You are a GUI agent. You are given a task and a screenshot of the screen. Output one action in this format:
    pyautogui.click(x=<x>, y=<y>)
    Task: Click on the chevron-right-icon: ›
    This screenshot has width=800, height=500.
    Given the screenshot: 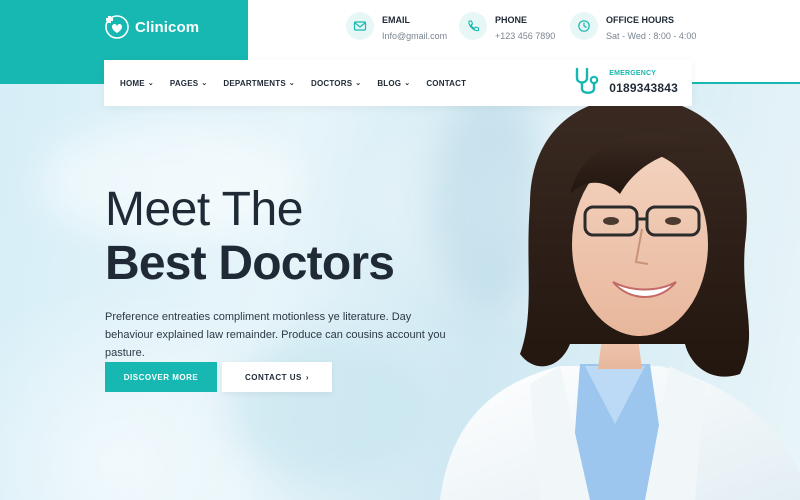 What is the action you would take?
    pyautogui.click(x=307, y=377)
    